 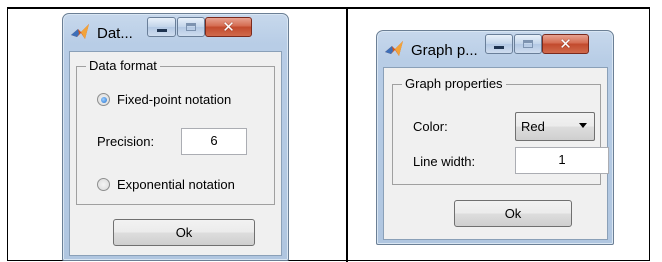 What do you see at coordinates (533, 126) in the screenshot?
I see `color-dropdown-value: Red` at bounding box center [533, 126].